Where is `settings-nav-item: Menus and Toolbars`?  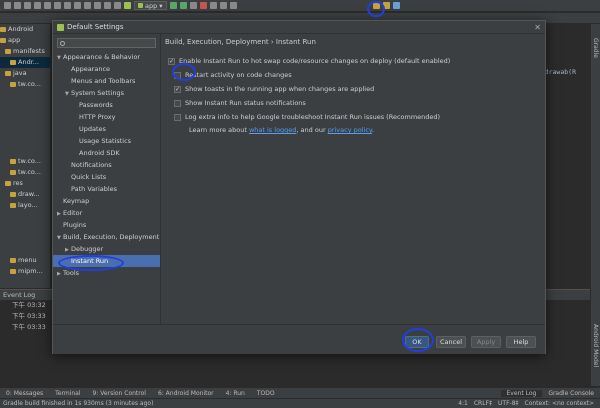
settings-nav-item: Menus and Toolbars is located at coordinates (106, 81).